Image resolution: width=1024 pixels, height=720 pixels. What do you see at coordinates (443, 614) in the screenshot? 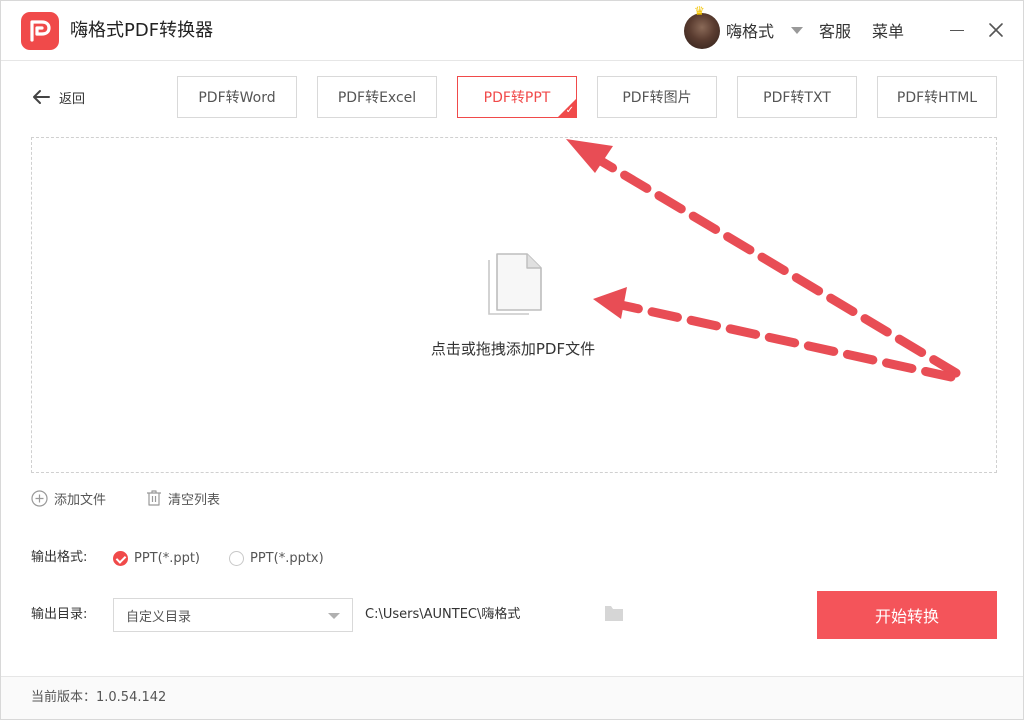
I see `output-dir-path: C:\Users\AUNTEC\嗨格式` at bounding box center [443, 614].